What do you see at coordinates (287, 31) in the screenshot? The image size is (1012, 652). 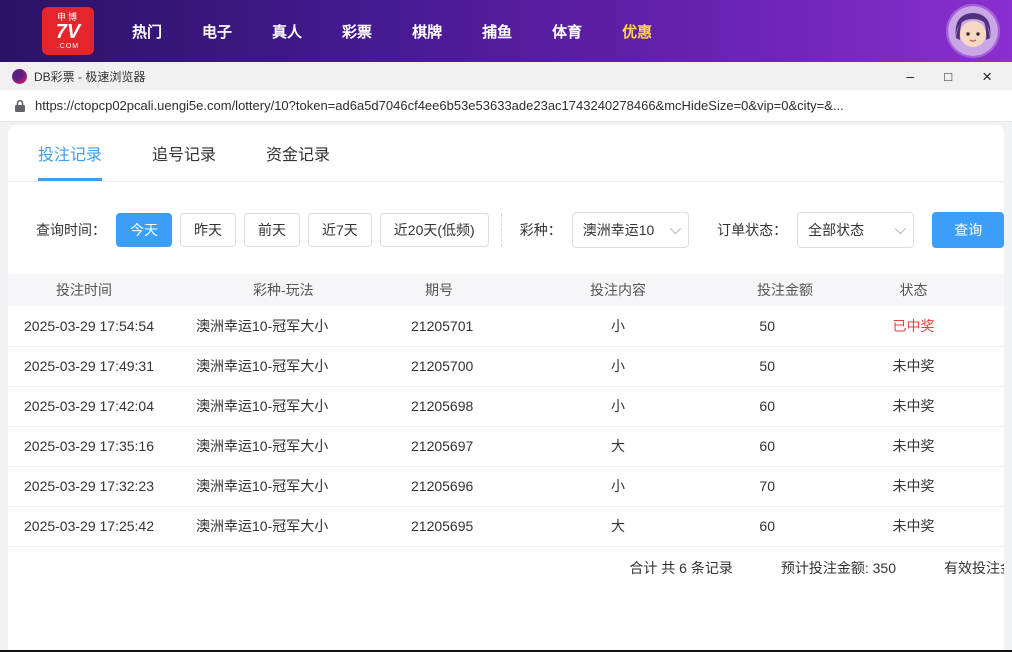 I see `nav-item-live: 真人` at bounding box center [287, 31].